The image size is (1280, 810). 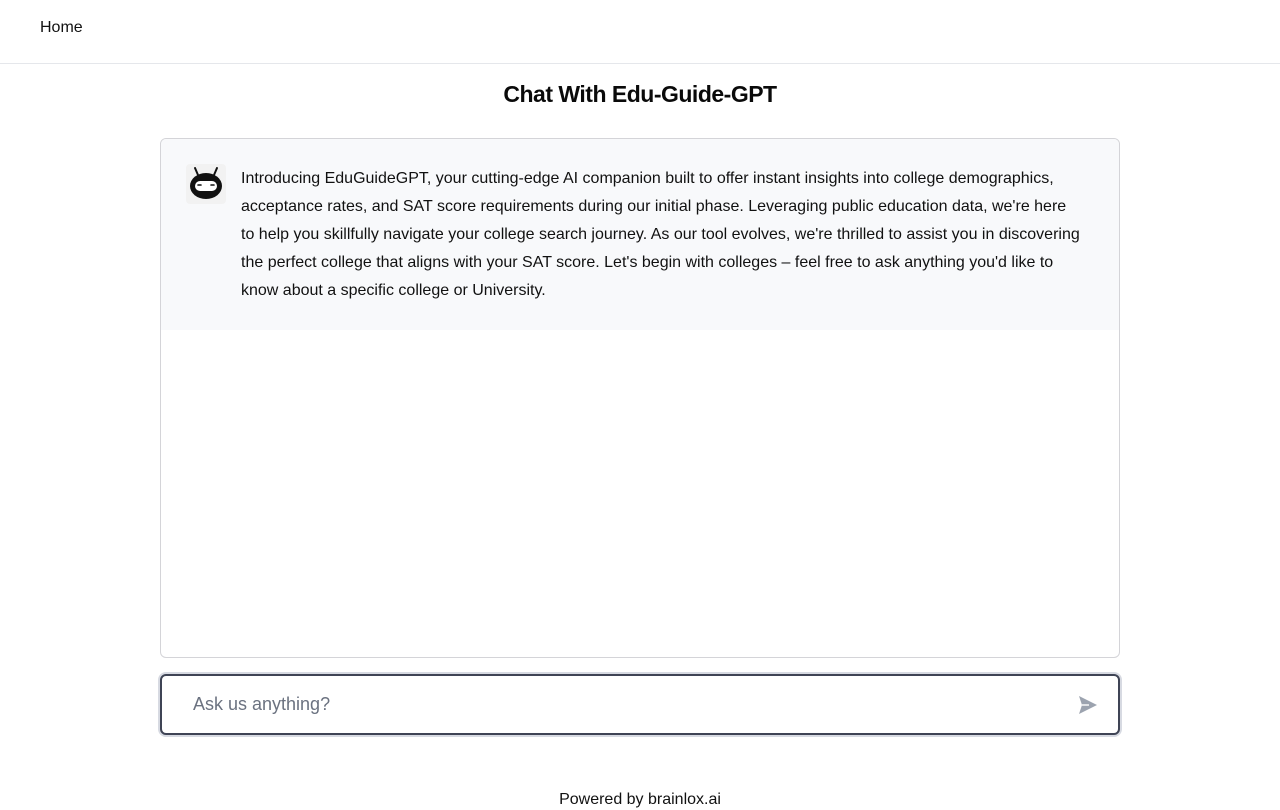 I want to click on message-composer, so click(x=640, y=704).